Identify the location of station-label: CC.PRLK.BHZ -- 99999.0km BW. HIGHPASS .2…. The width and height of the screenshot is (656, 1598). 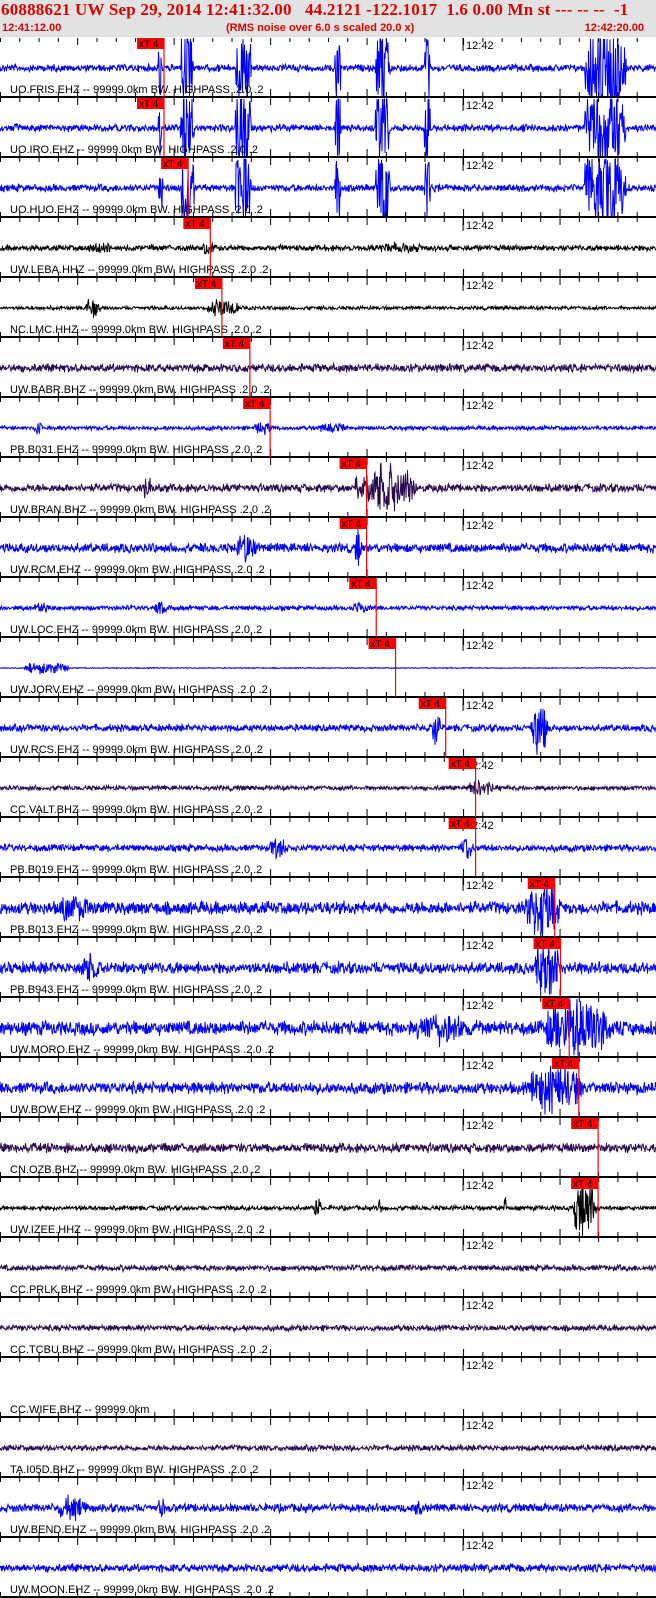
(138, 1290).